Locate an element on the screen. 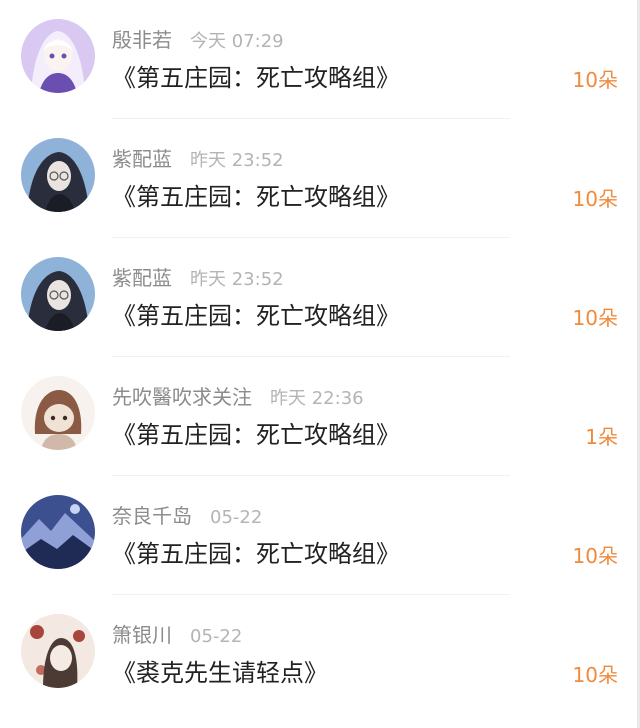  record-meta: 奈良千岛 05-22 is located at coordinates (187, 514).